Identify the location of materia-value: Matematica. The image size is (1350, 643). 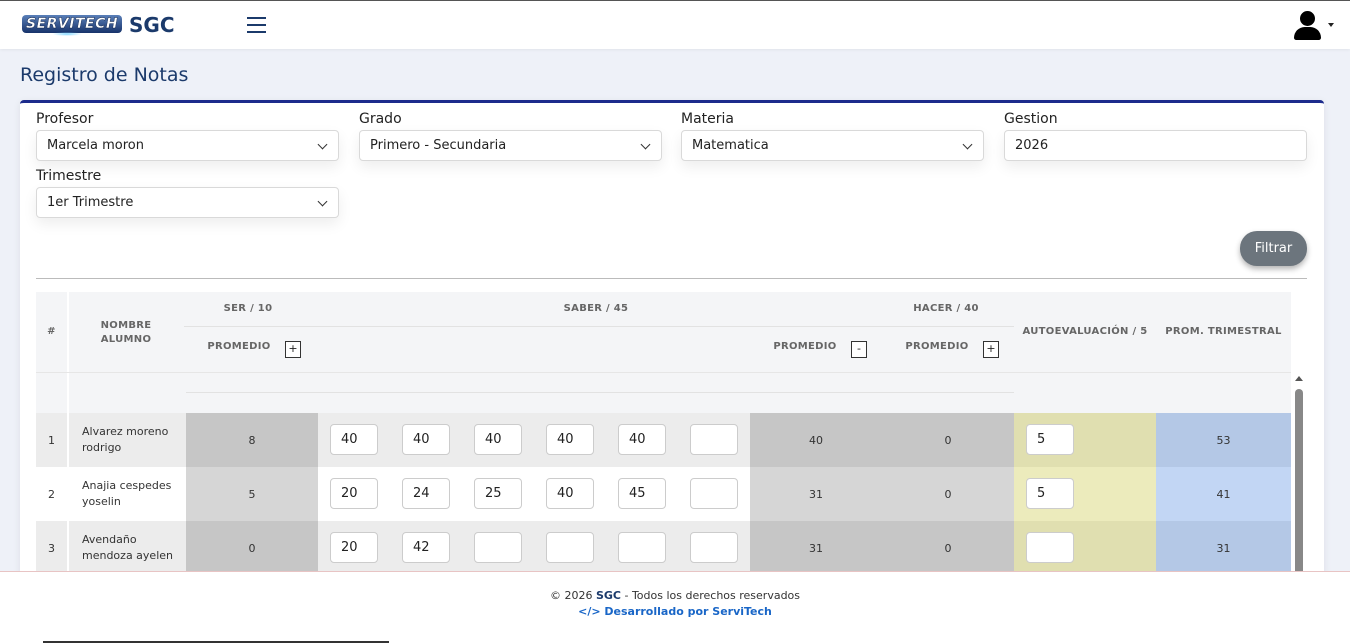
(730, 145).